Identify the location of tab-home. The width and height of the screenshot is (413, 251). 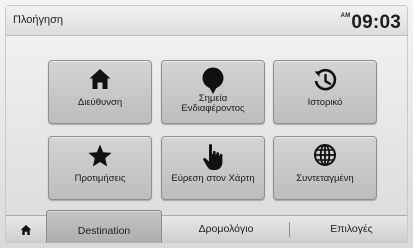
(26, 229).